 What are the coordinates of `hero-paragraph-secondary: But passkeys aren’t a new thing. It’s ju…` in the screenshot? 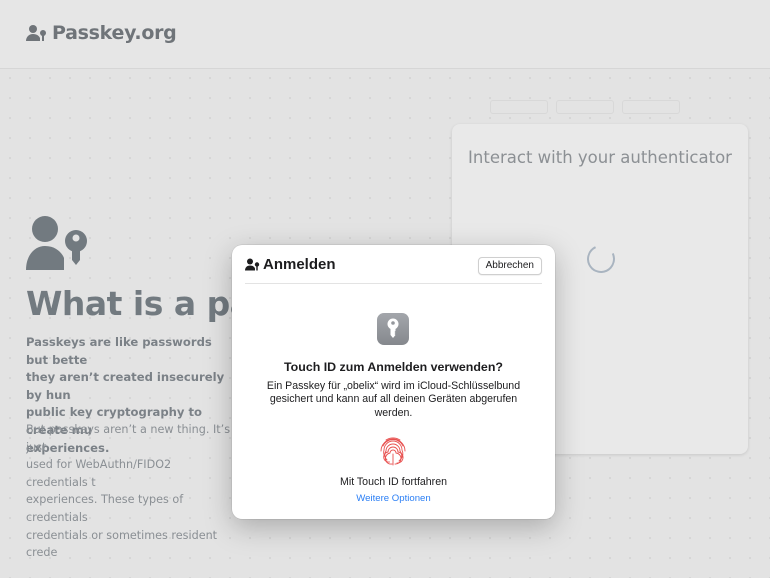 It's located at (128, 491).